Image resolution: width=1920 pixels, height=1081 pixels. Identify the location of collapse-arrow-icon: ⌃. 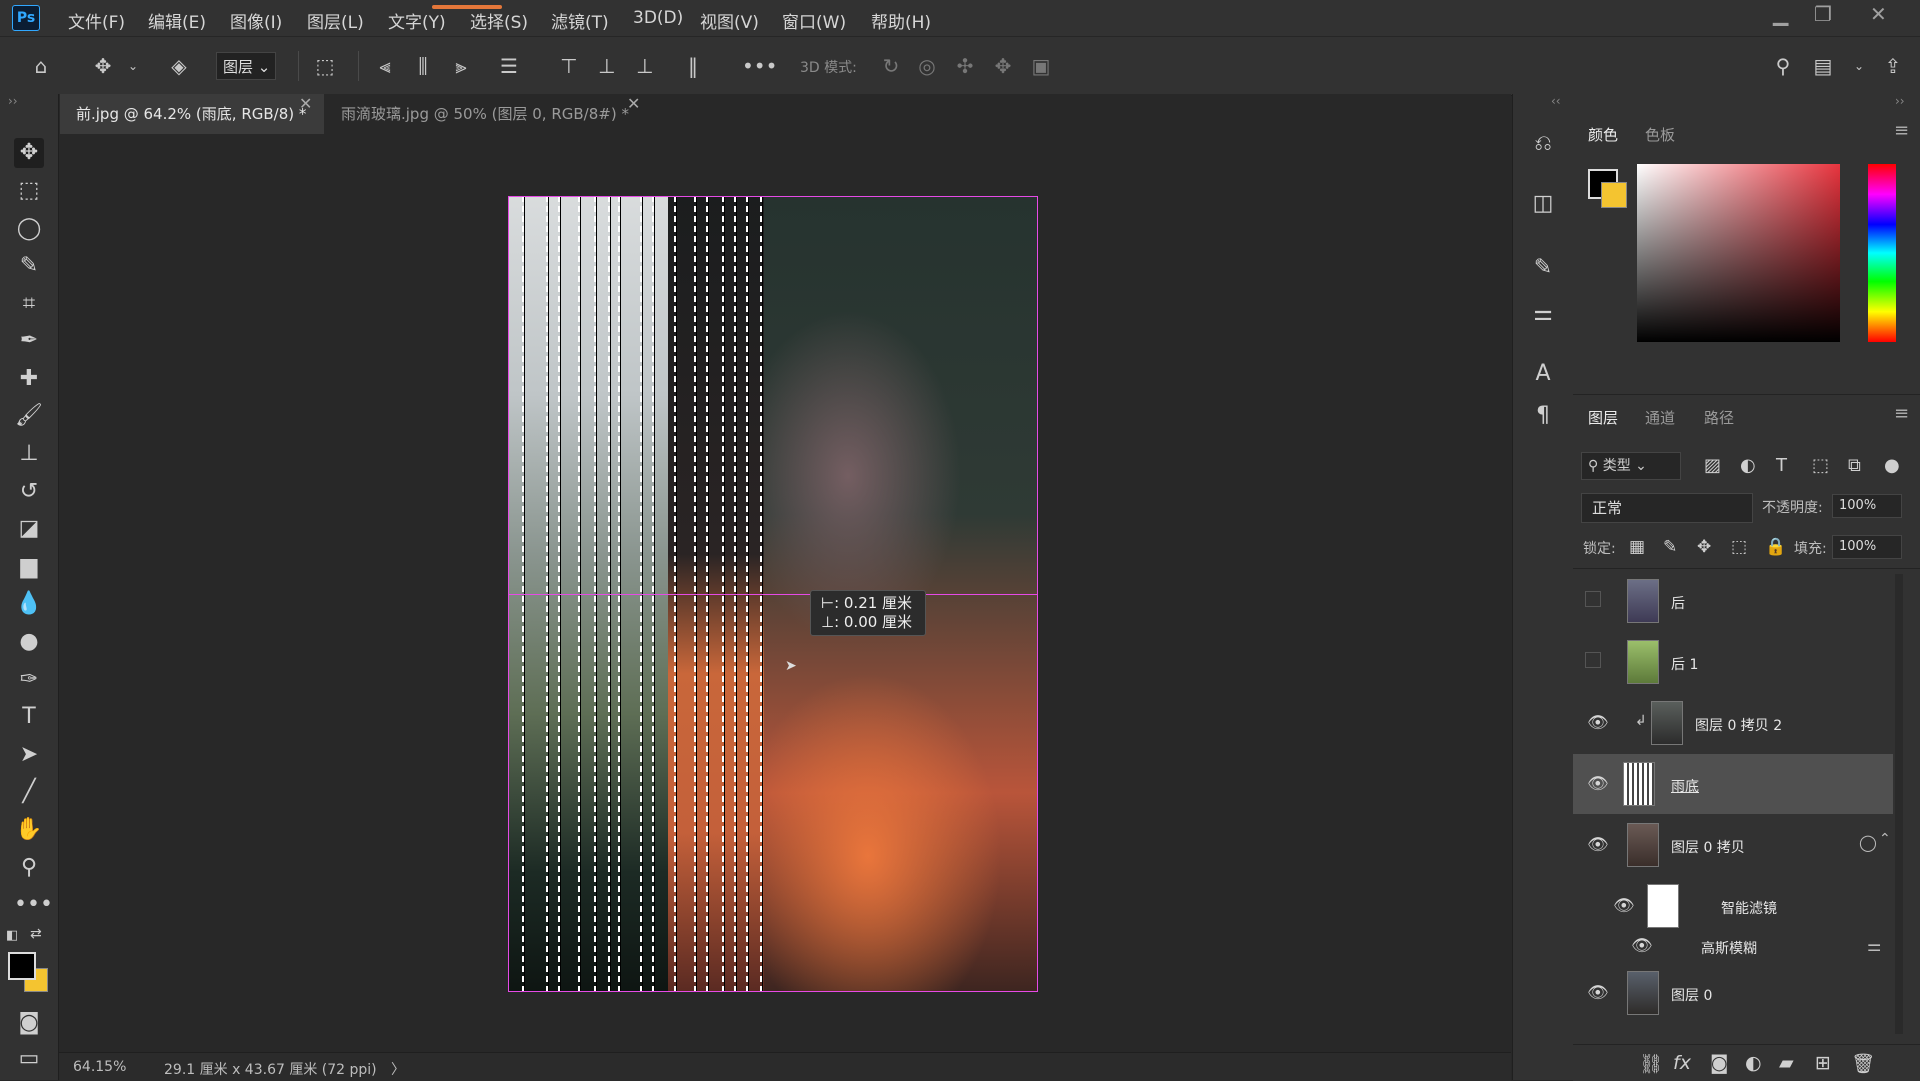
(1885, 839).